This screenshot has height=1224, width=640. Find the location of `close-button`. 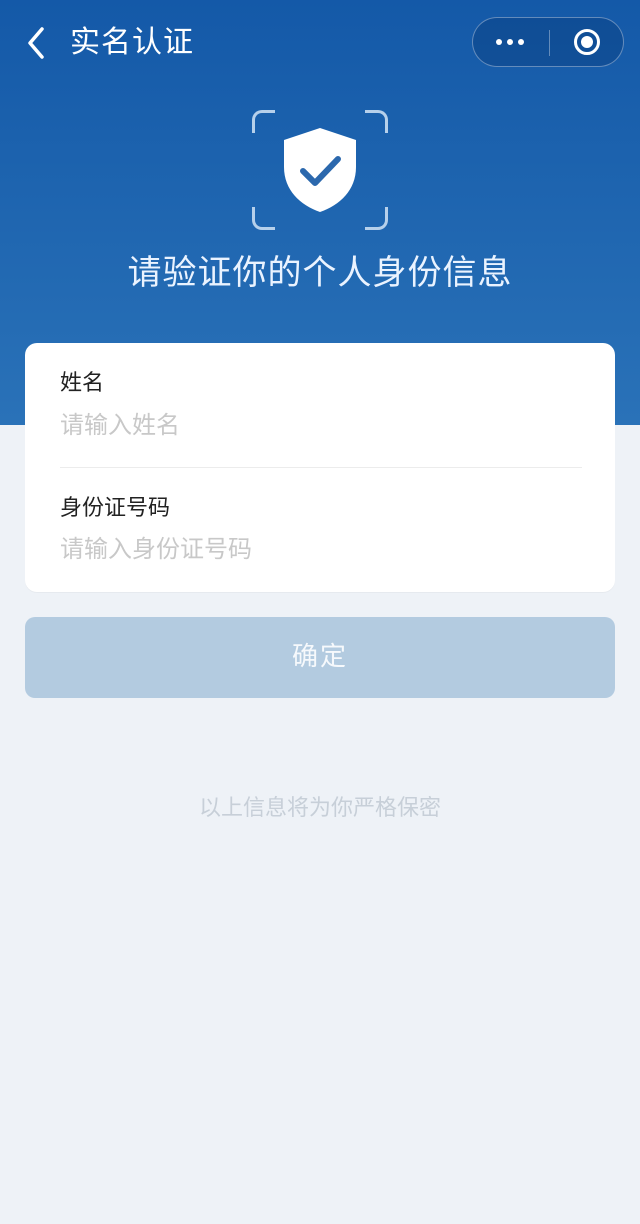

close-button is located at coordinates (586, 42).